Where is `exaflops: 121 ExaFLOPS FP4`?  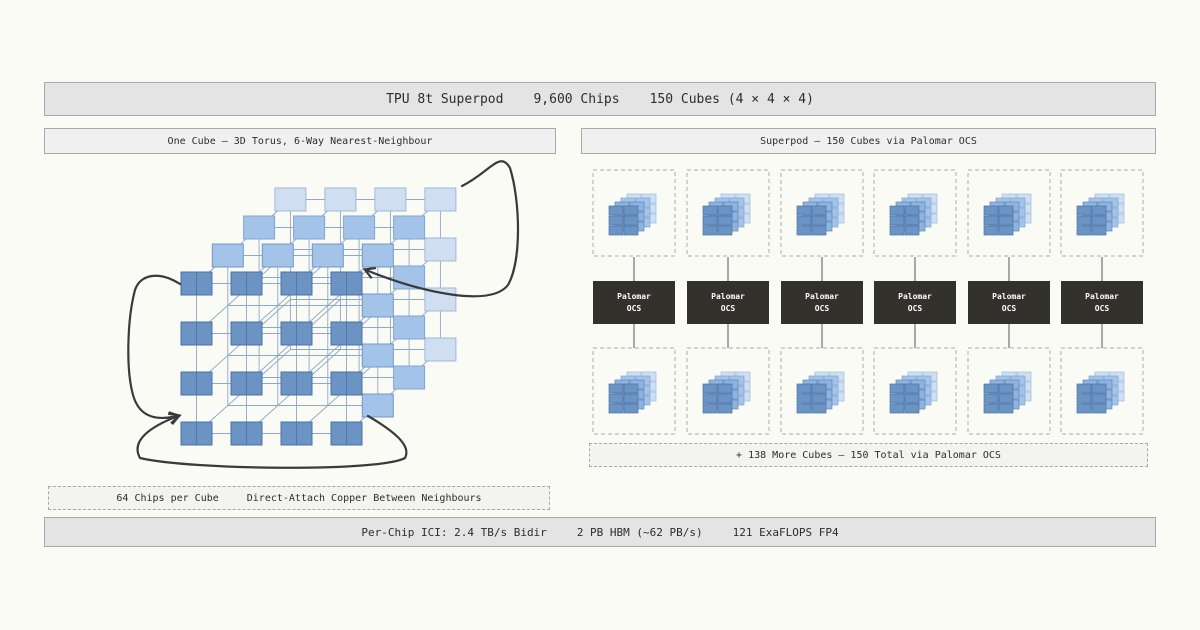
exaflops: 121 ExaFLOPS FP4 is located at coordinates (785, 532).